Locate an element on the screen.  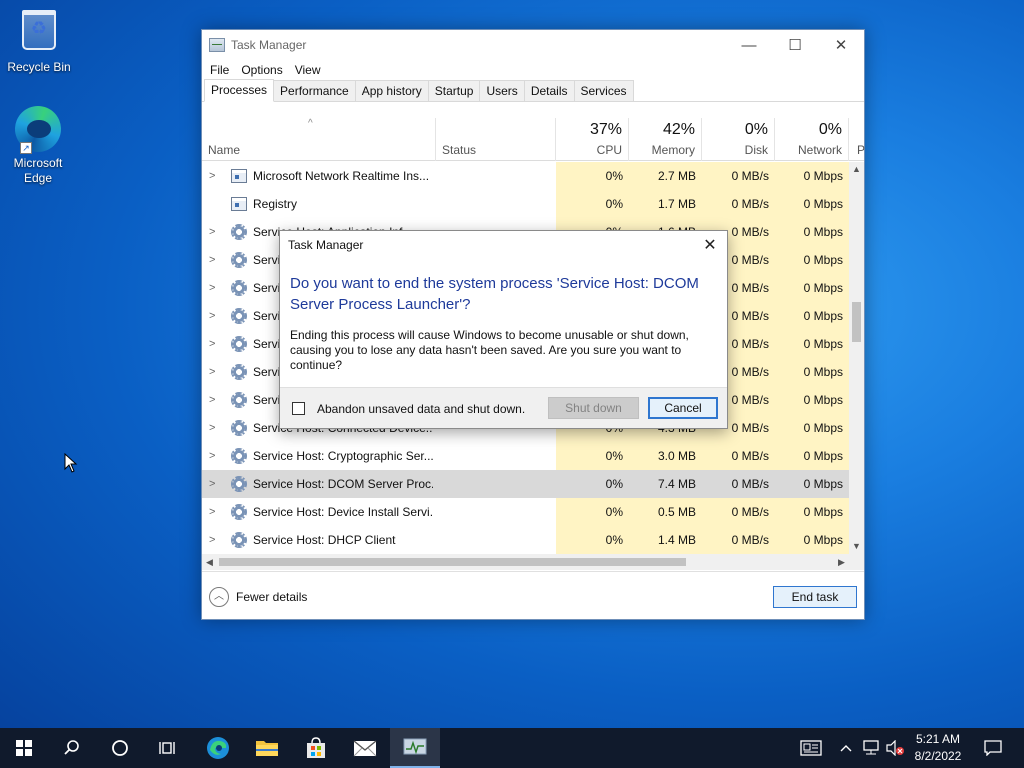
tab-details: Details is located at coordinates (549, 90).